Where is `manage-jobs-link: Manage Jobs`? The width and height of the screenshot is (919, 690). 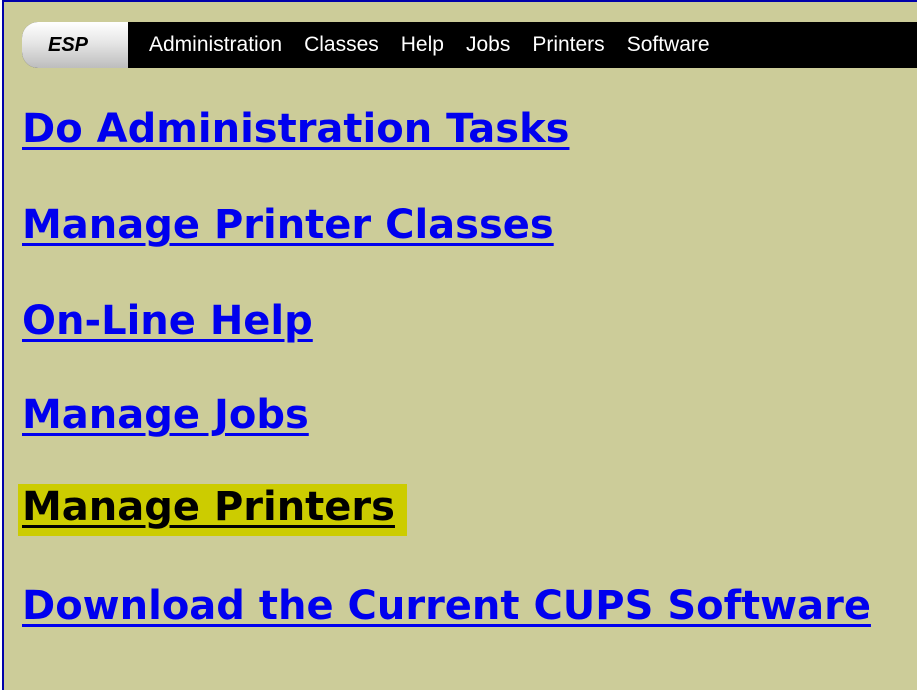 manage-jobs-link: Manage Jobs is located at coordinates (165, 415).